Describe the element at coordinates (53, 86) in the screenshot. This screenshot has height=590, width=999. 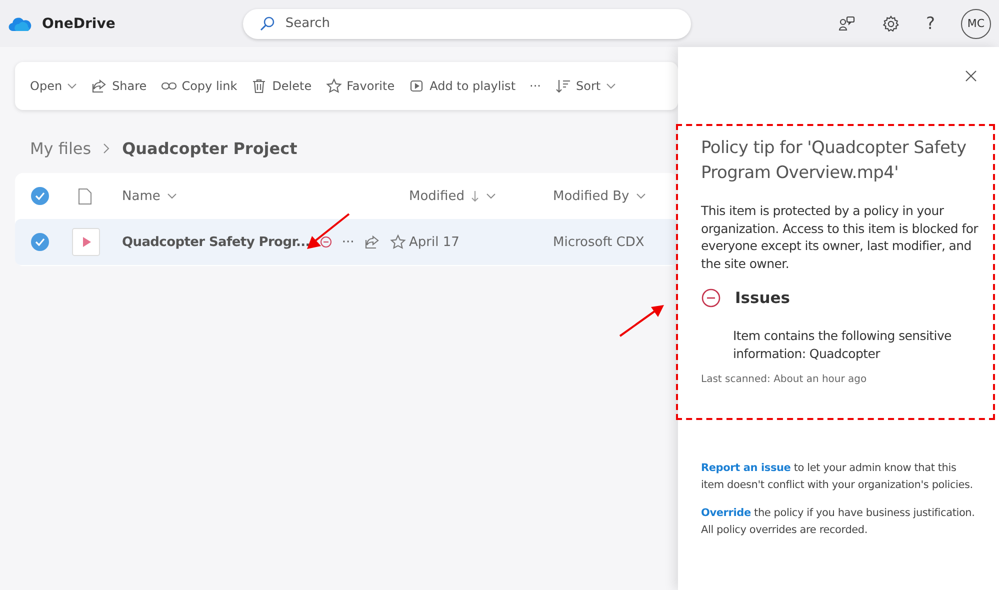
I see `toolbar-button: Open` at that location.